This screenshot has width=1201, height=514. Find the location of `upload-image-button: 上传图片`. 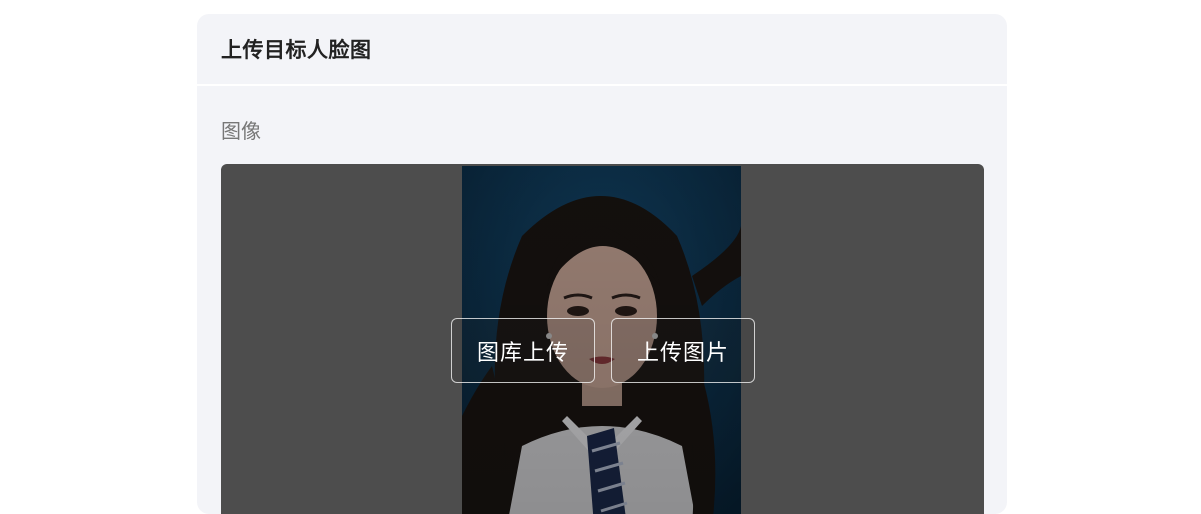

upload-image-button: 上传图片 is located at coordinates (683, 350).